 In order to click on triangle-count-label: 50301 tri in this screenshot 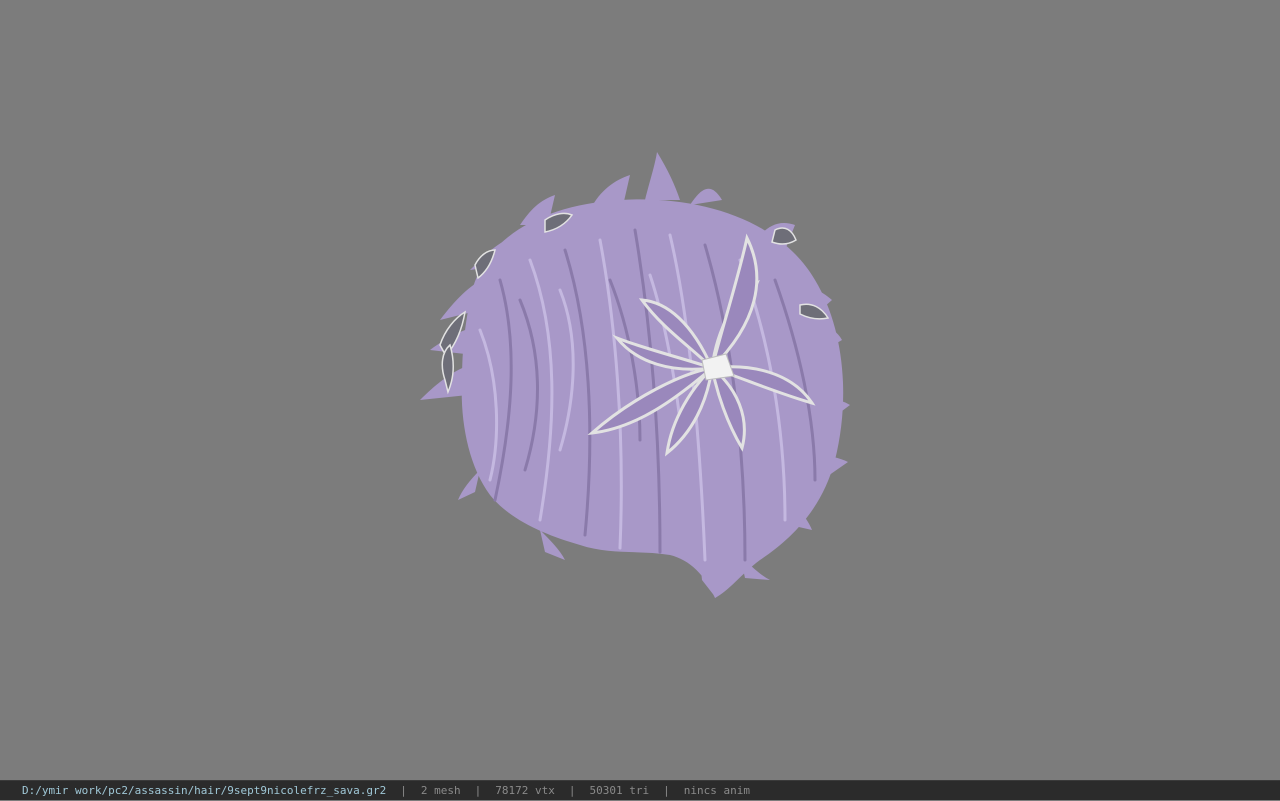, I will do `click(619, 790)`.